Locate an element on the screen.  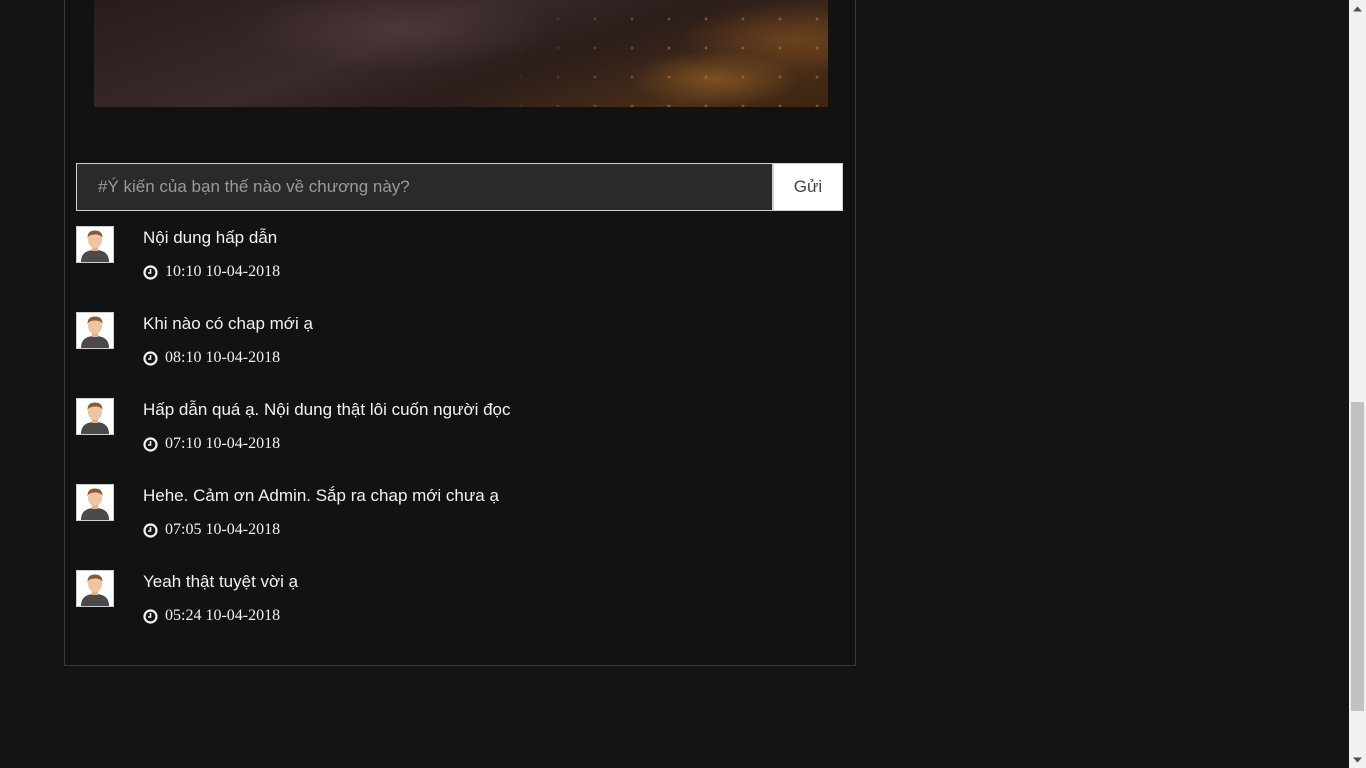
comment-form: Gửi is located at coordinates (459, 187).